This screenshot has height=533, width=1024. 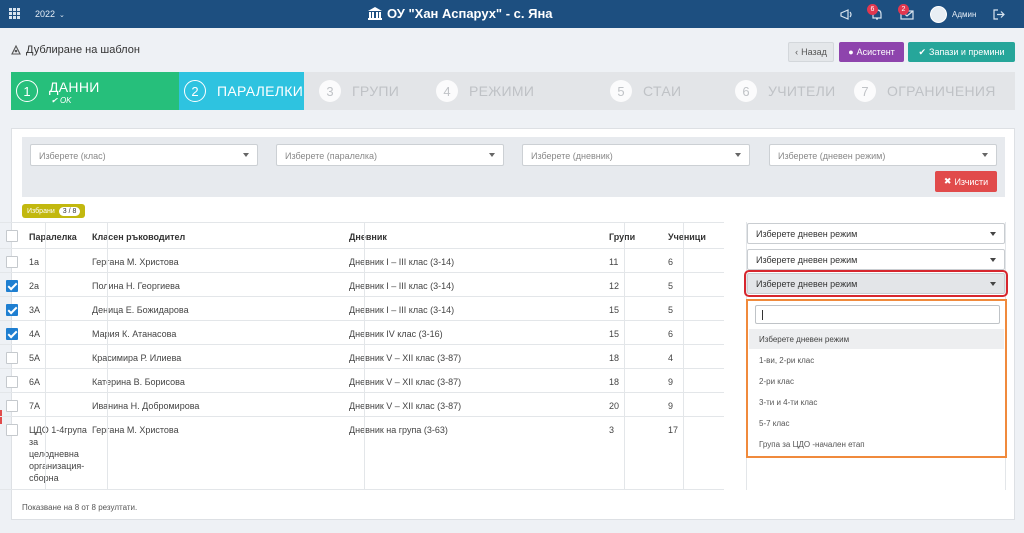 I want to click on dropdown-option: Изберете дневен режим, so click(x=876, y=339).